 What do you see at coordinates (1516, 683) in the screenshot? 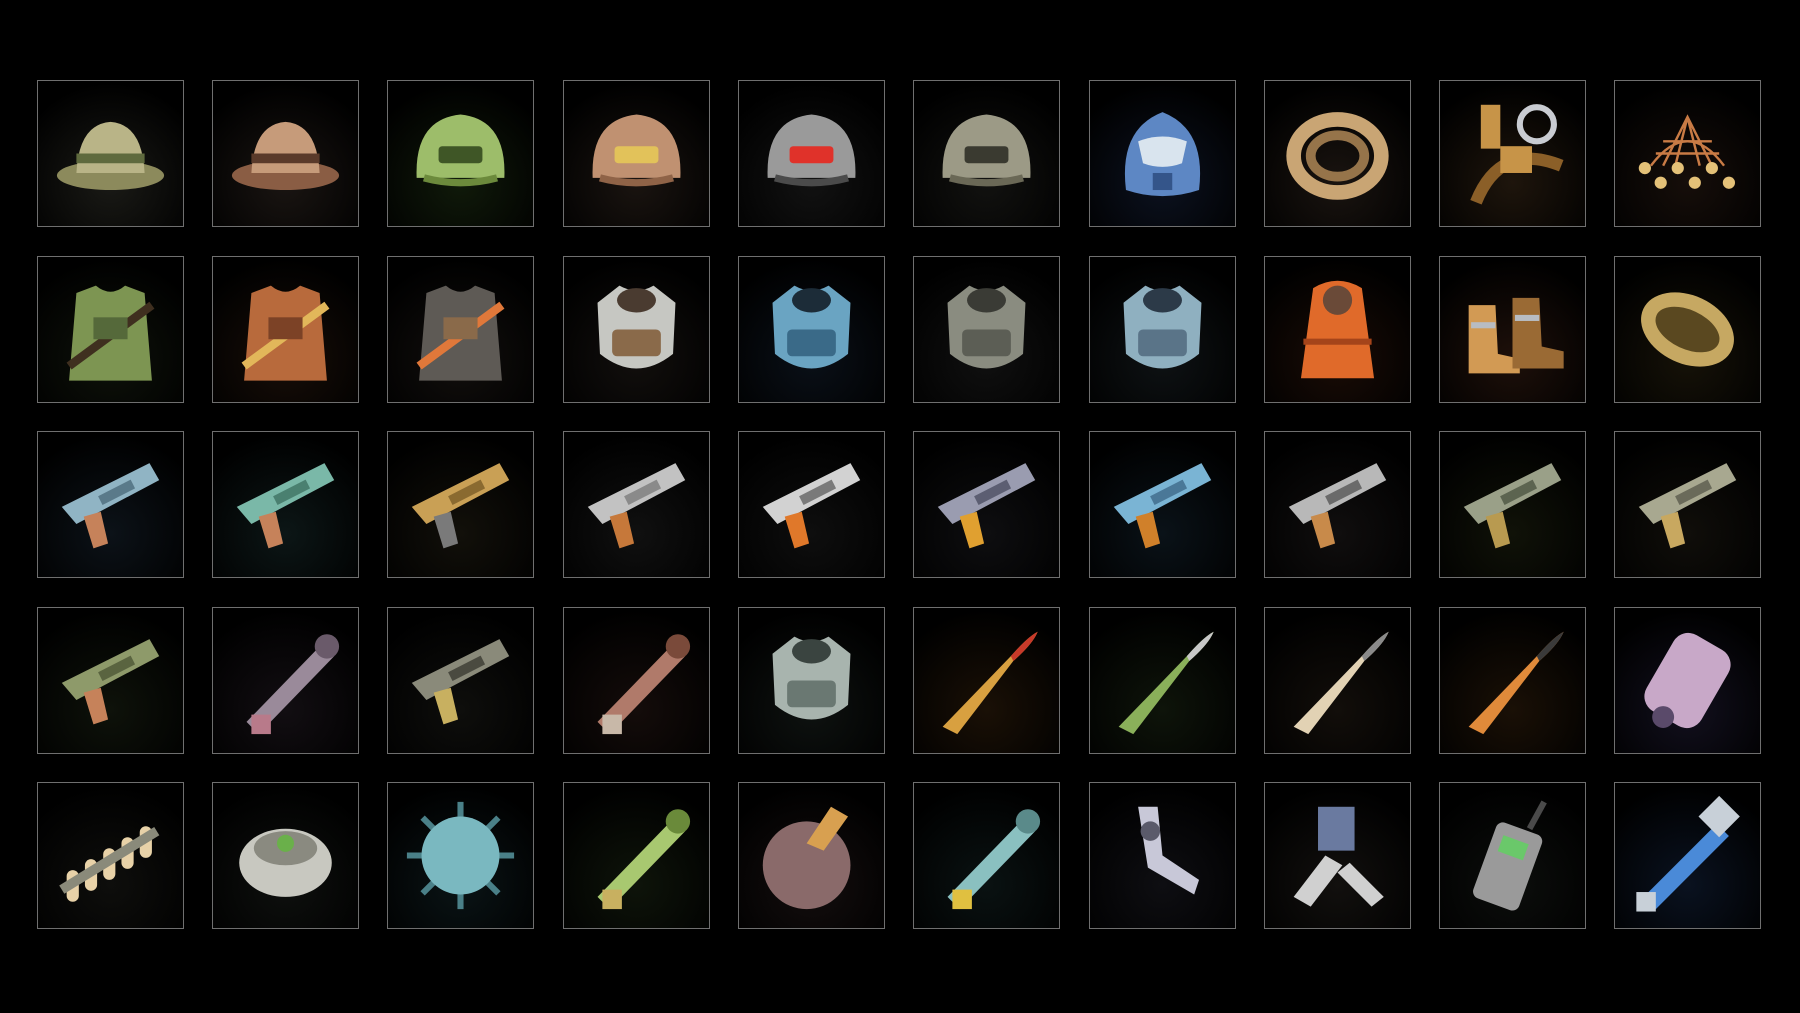
I see `artillery-shell-icon` at bounding box center [1516, 683].